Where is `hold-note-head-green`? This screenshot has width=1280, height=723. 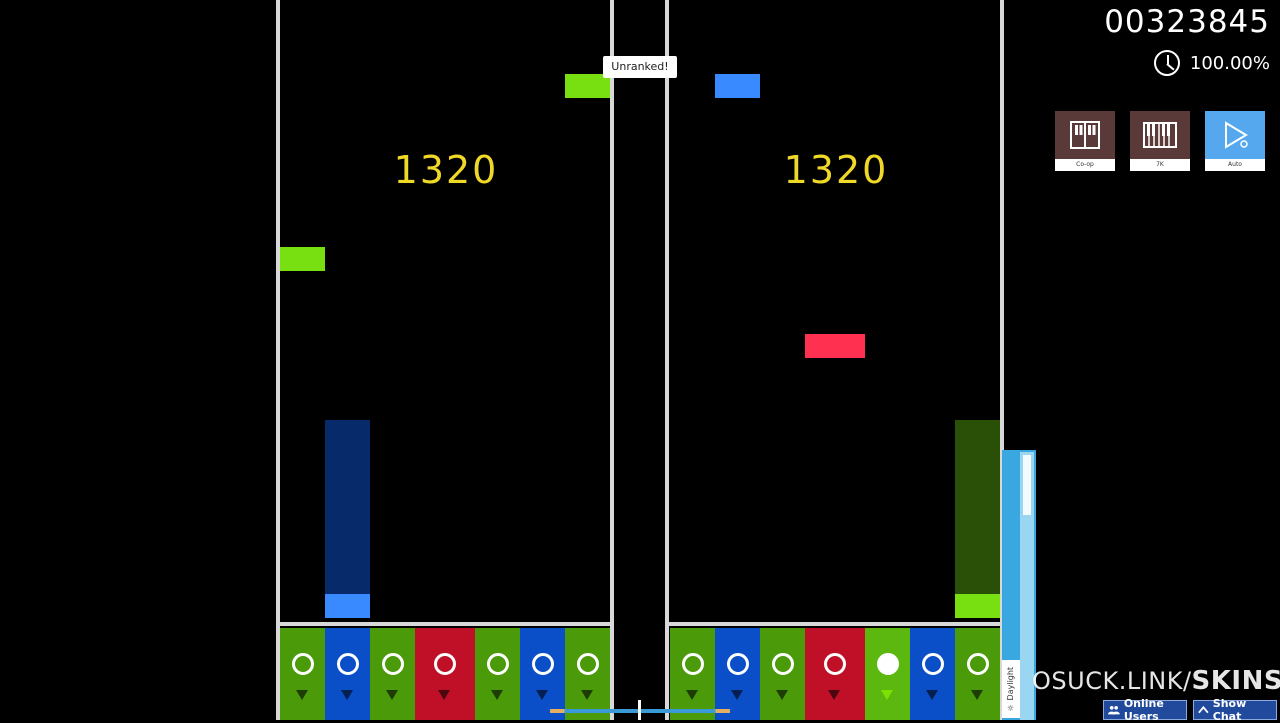
hold-note-head-green is located at coordinates (977, 606).